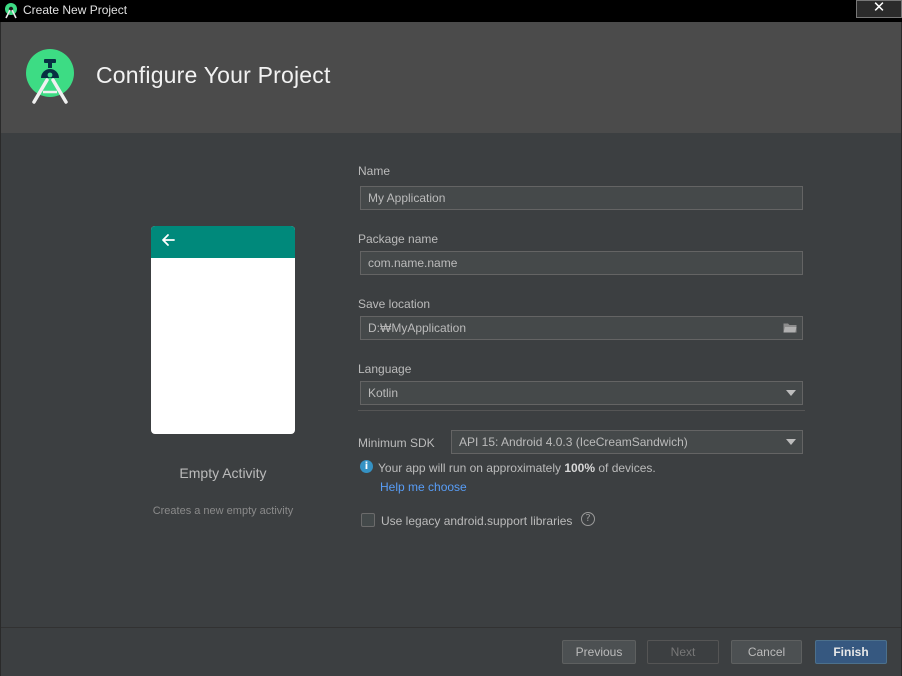  I want to click on save-location-value: D:₩MyApplication, so click(417, 328).